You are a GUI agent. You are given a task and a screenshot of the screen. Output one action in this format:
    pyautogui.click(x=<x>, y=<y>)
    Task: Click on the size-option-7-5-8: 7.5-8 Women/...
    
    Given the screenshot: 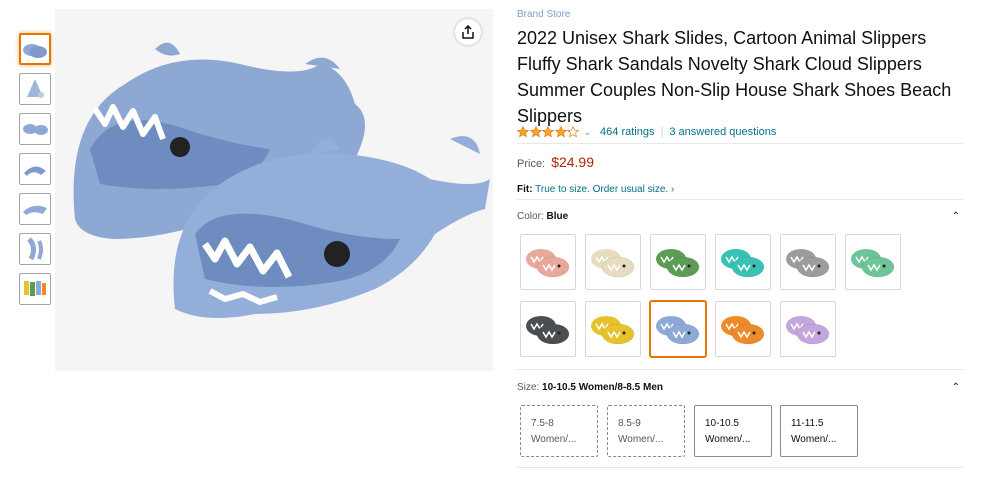 What is the action you would take?
    pyautogui.click(x=559, y=431)
    